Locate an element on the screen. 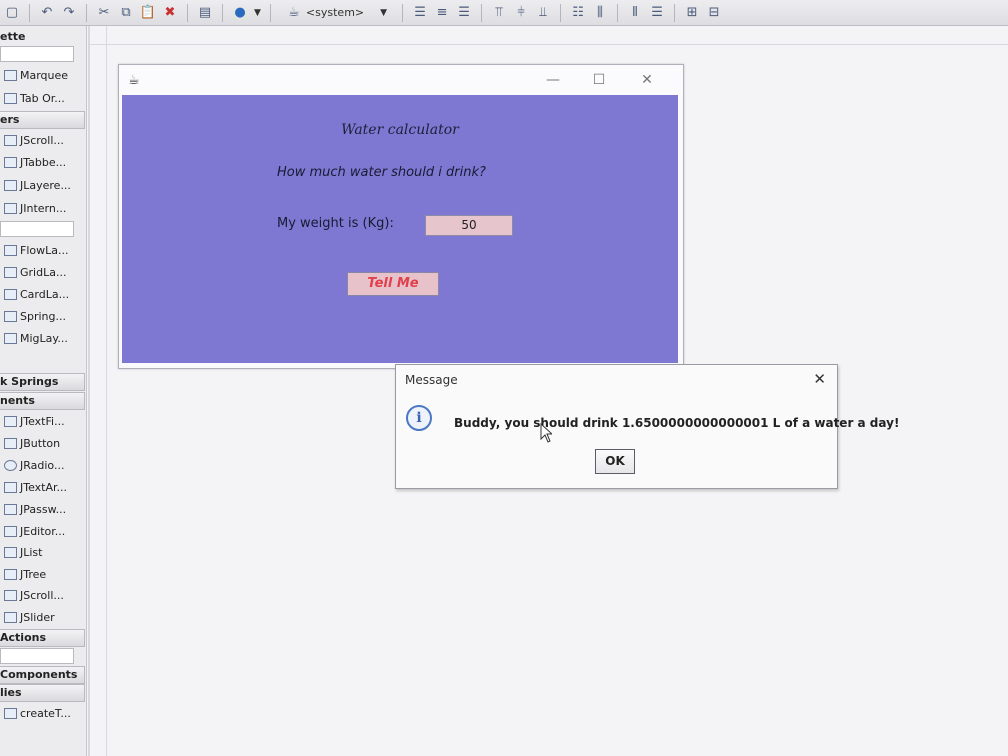 The height and width of the screenshot is (756, 1008). palette-item-label: Marquee is located at coordinates (44, 75).